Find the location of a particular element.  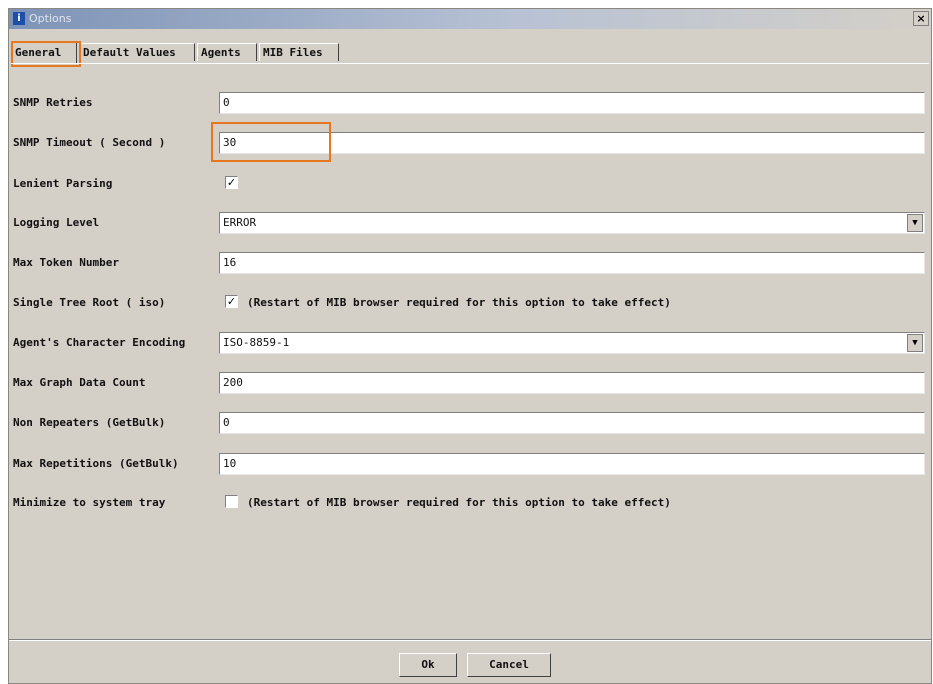

footer-divider-highlight is located at coordinates (470, 640).